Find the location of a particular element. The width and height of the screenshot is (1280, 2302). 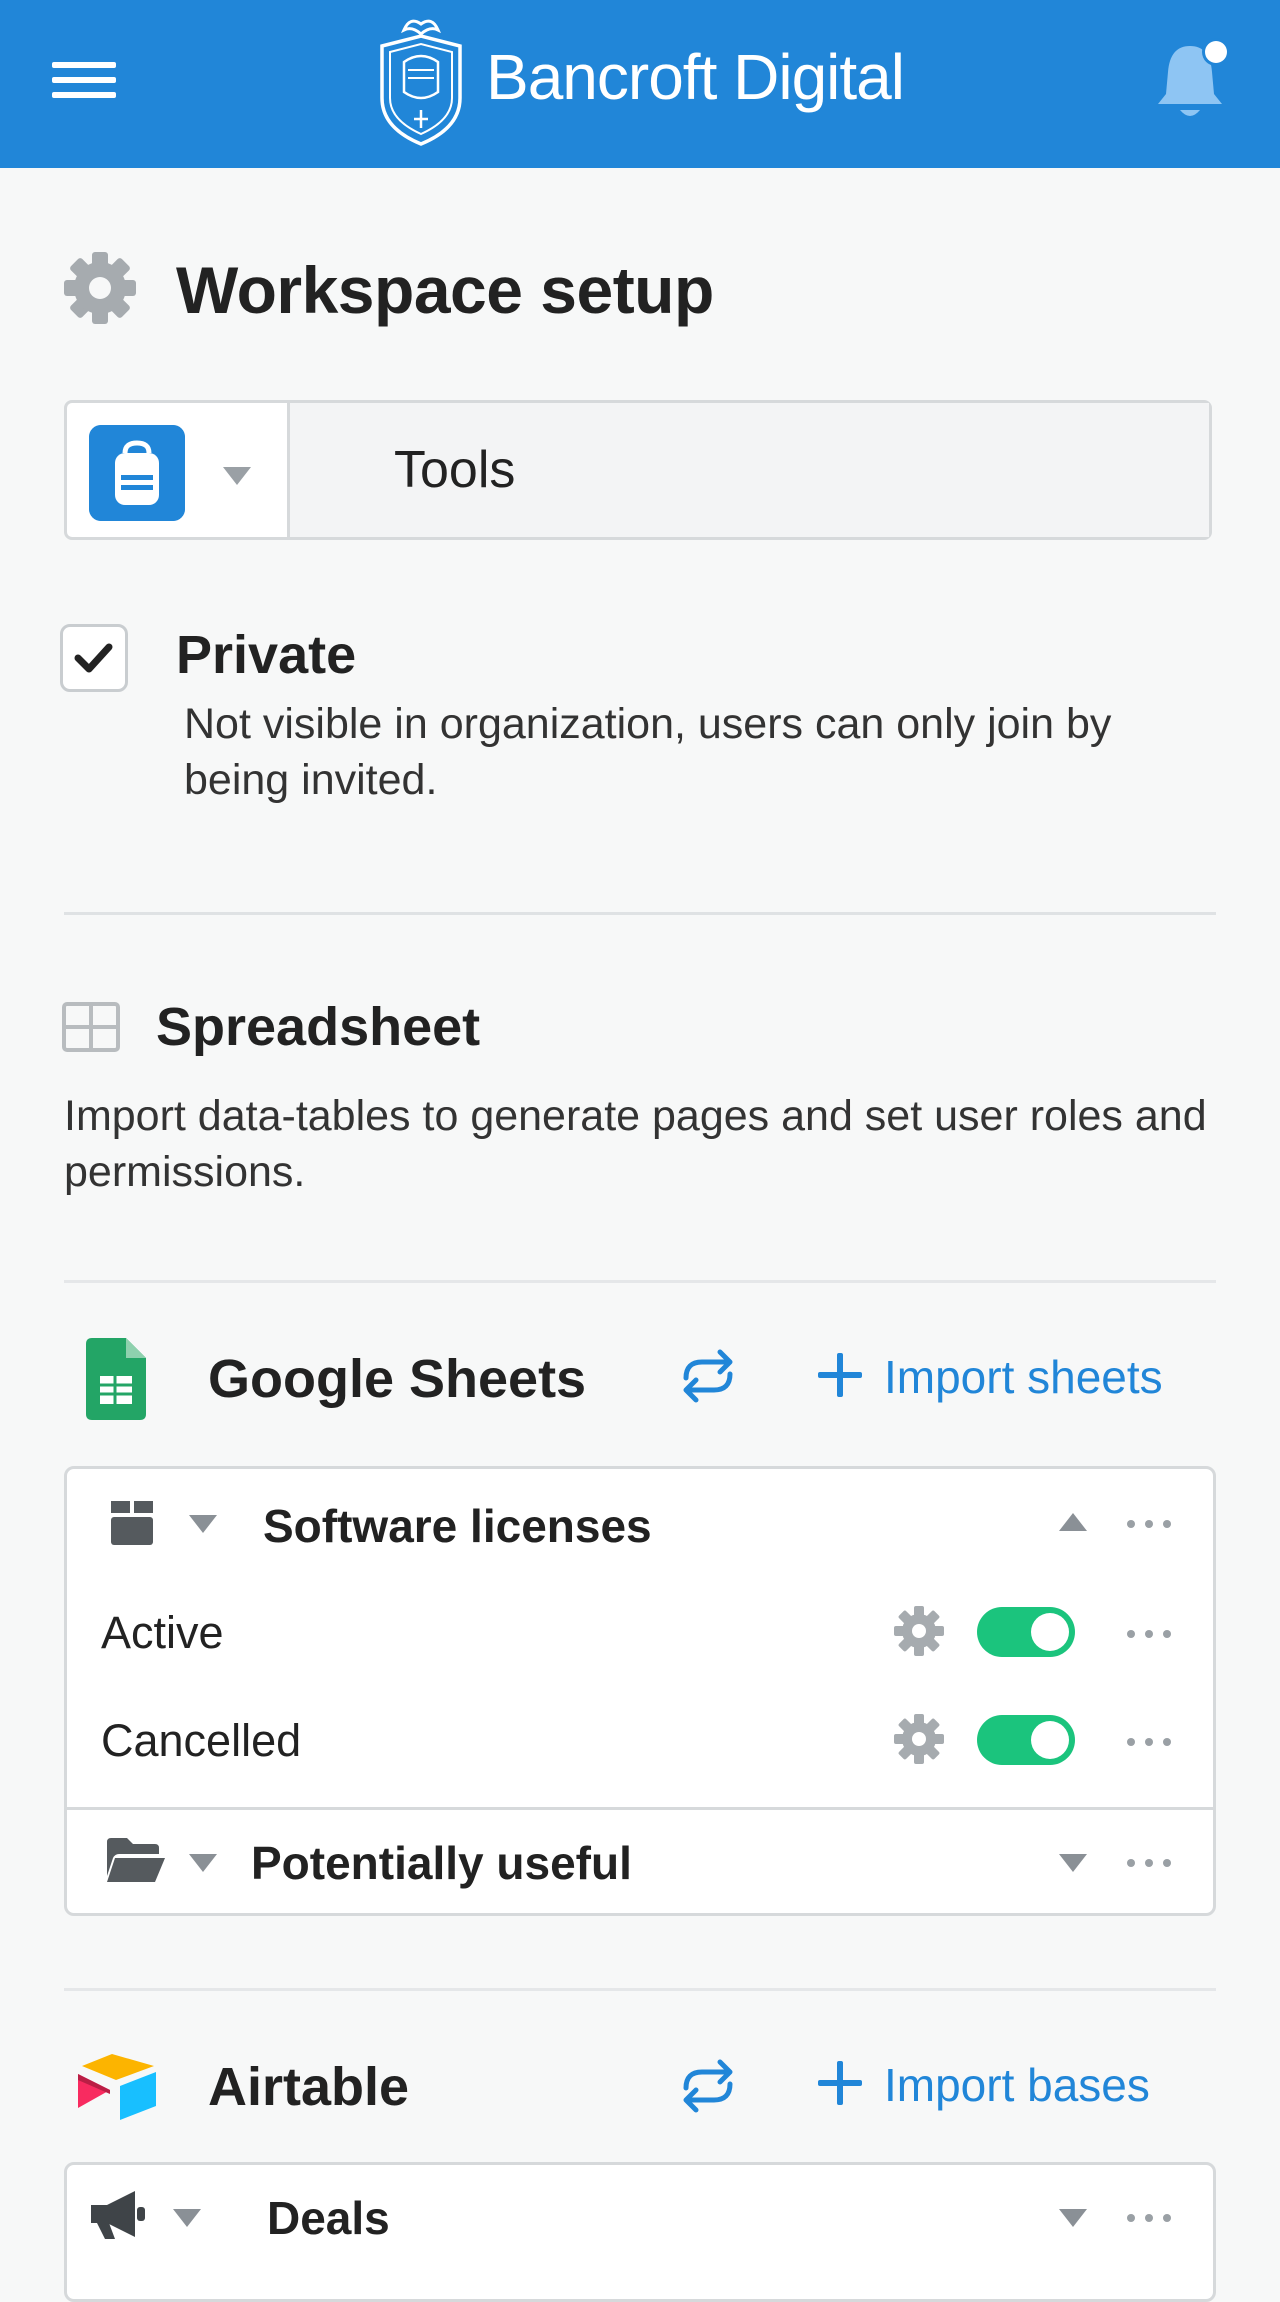

import-sheets-label: Import sheets is located at coordinates (1023, 1377).